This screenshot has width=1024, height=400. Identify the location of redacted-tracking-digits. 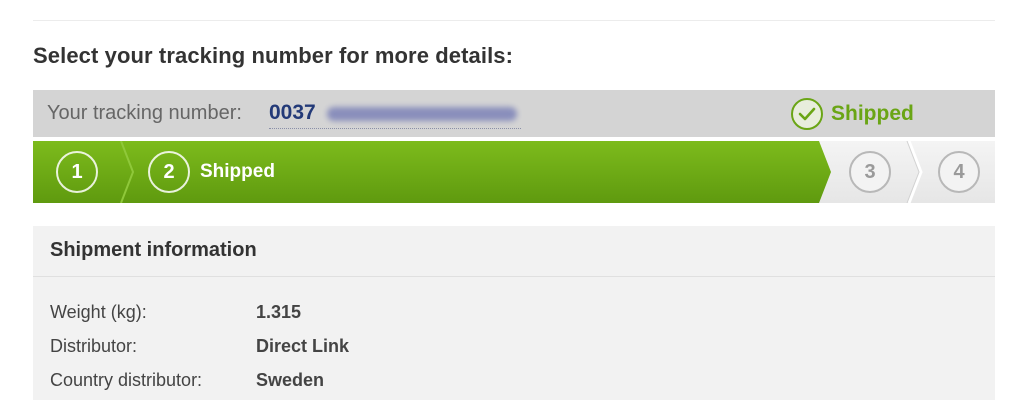
(422, 114).